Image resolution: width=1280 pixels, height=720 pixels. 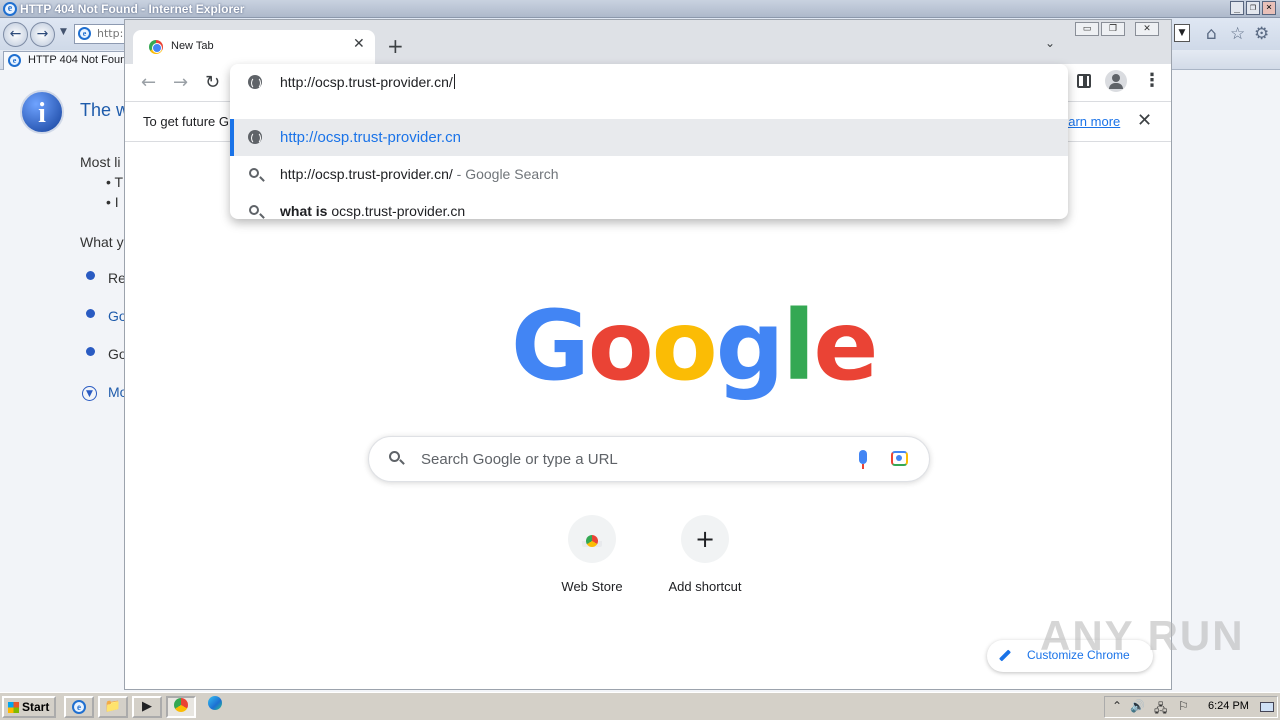 I want to click on ie-page-icon: e, so click(x=84, y=33).